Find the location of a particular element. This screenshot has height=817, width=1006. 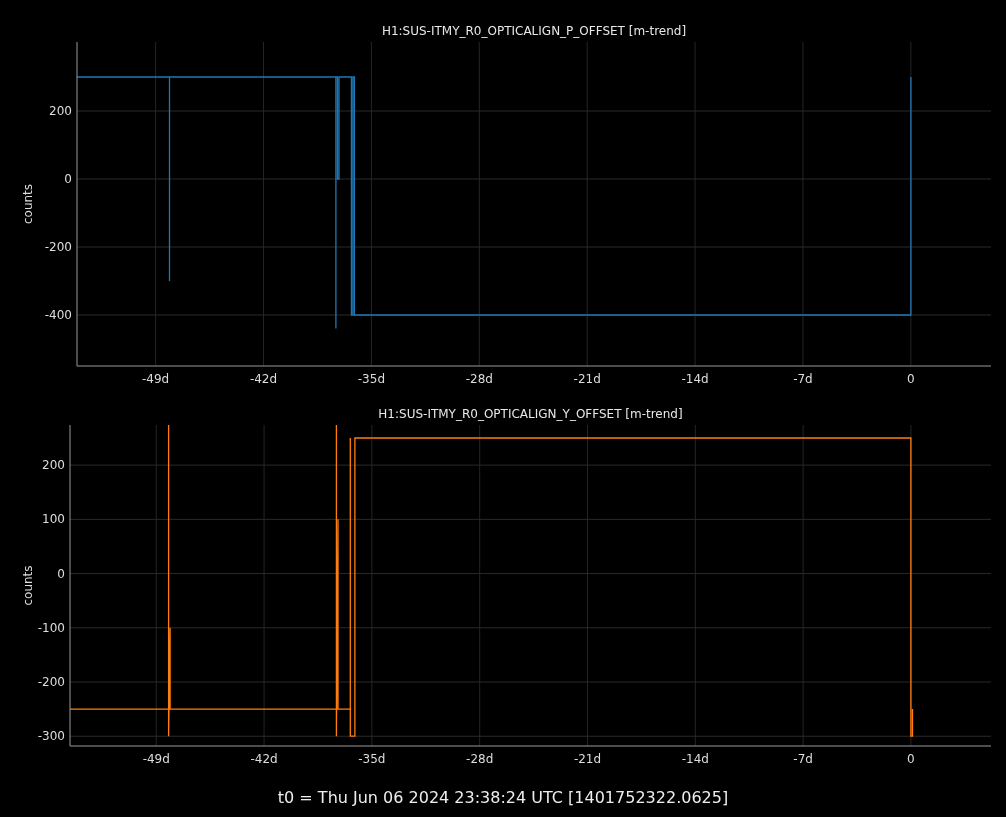

axis-tick-label: 100 is located at coordinates (53, 519).